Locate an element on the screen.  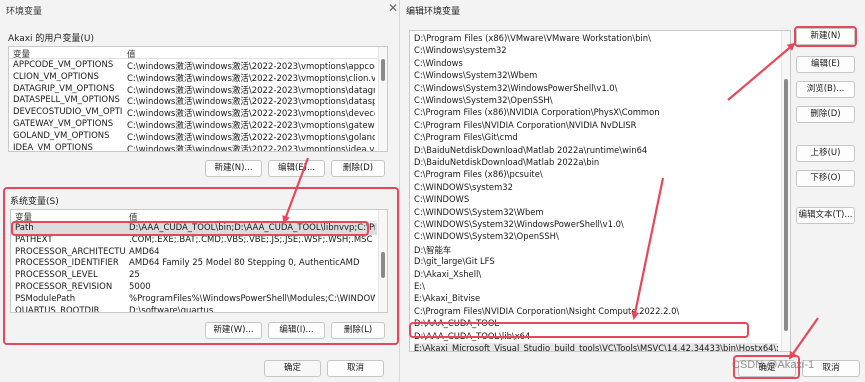
user-list-scrollbar is located at coordinates (382, 99).